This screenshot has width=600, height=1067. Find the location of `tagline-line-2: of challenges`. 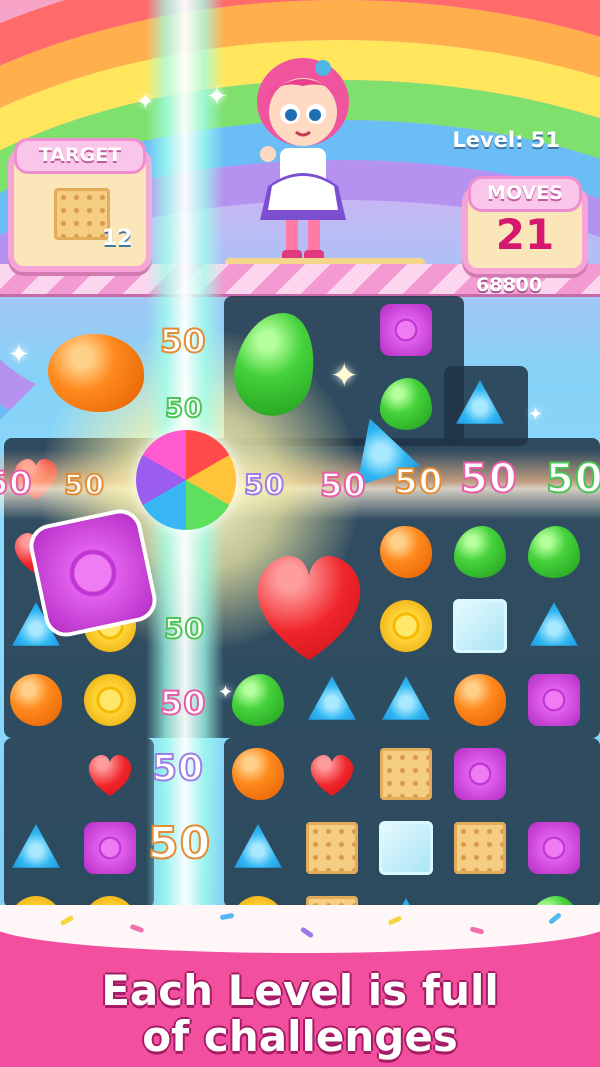

tagline-line-2: of challenges is located at coordinates (300, 1036).